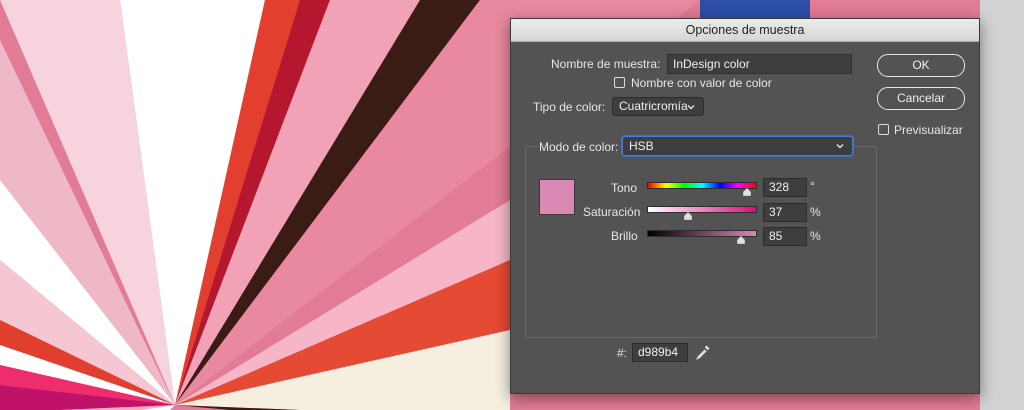 The image size is (1024, 410). Describe the element at coordinates (785, 212) in the screenshot. I see `saturation-input: 37` at that location.